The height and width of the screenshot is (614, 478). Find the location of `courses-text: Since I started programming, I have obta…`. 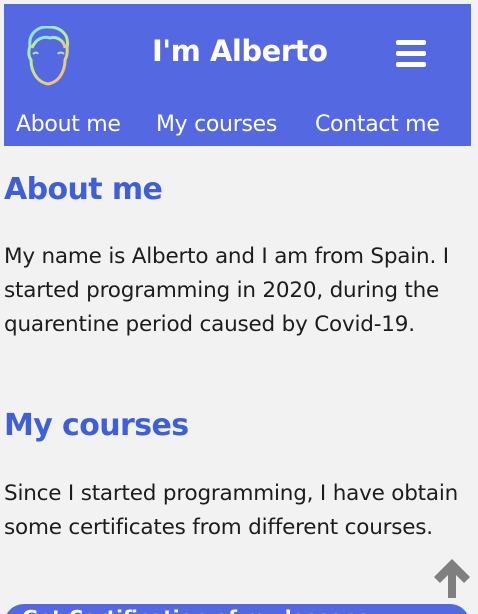

courses-text: Since I started programming, I have obta… is located at coordinates (231, 510).